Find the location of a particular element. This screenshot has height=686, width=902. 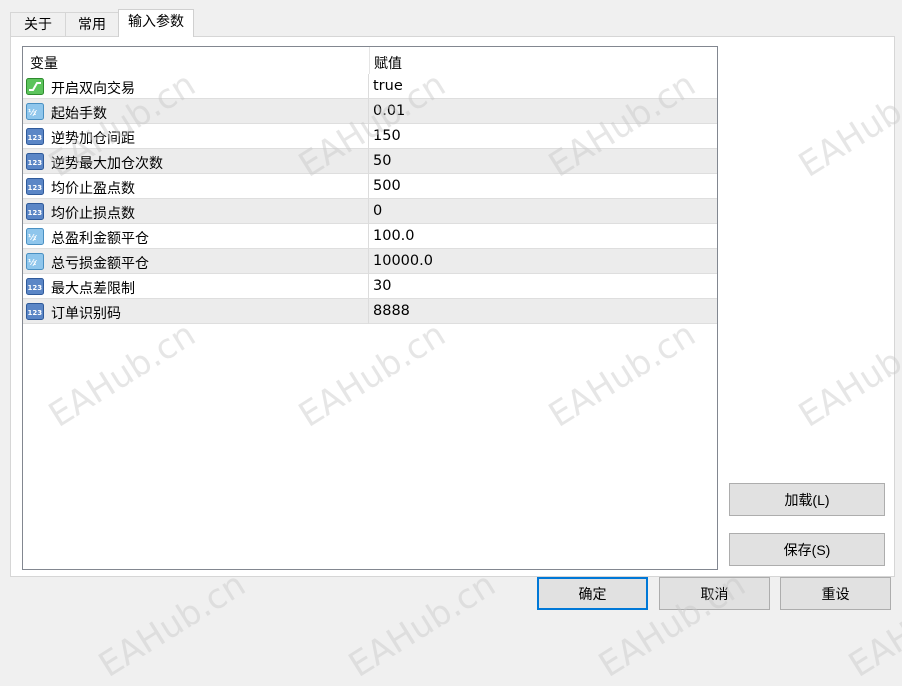

parameter-value: 30 is located at coordinates (382, 286).